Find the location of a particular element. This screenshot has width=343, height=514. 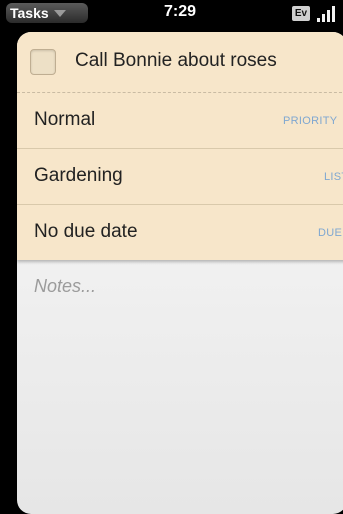

list-field: Gardening LIST is located at coordinates (180, 177).